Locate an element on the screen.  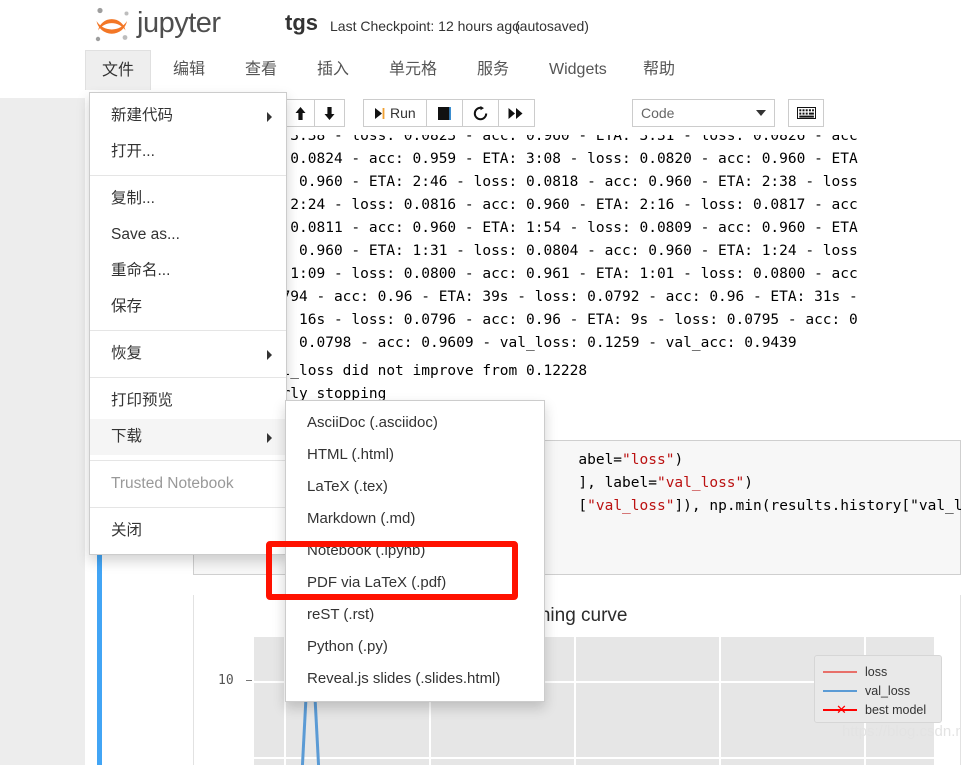
legend-entry: val_loss is located at coordinates (878, 690).